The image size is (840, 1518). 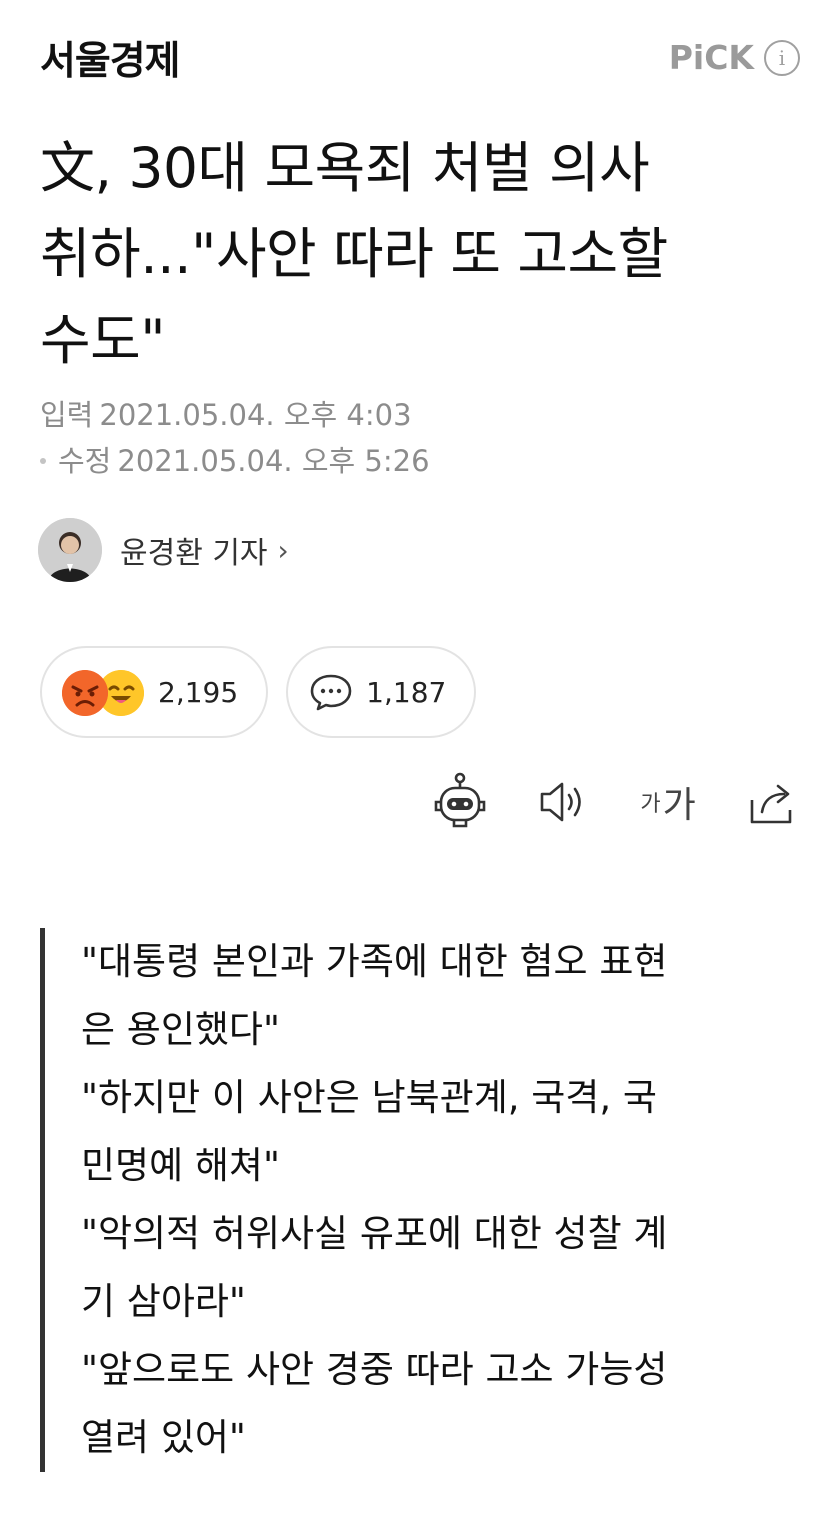 I want to click on summary-button, so click(x=460, y=802).